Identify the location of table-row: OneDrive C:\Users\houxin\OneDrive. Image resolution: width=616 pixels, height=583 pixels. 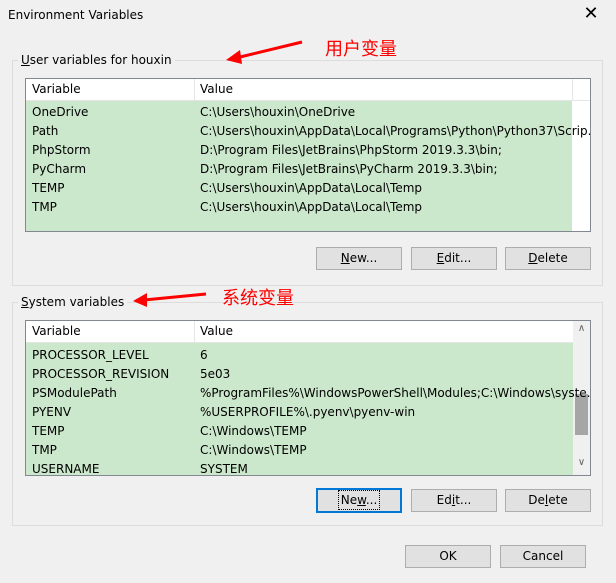
(299, 112).